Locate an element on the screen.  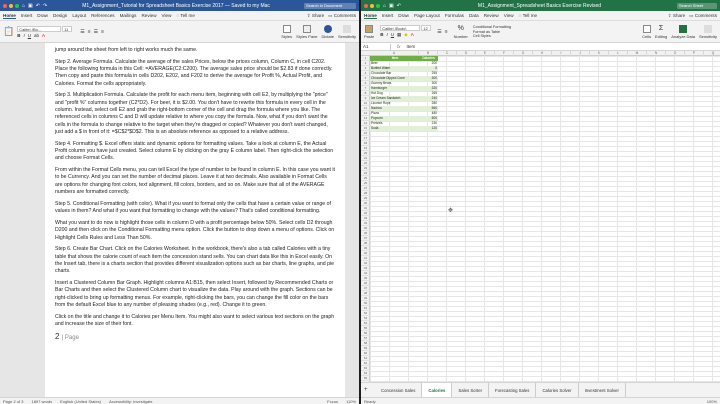
sheet-tab-sales-sorter: Sales Sorter is located at coordinates (471, 390).